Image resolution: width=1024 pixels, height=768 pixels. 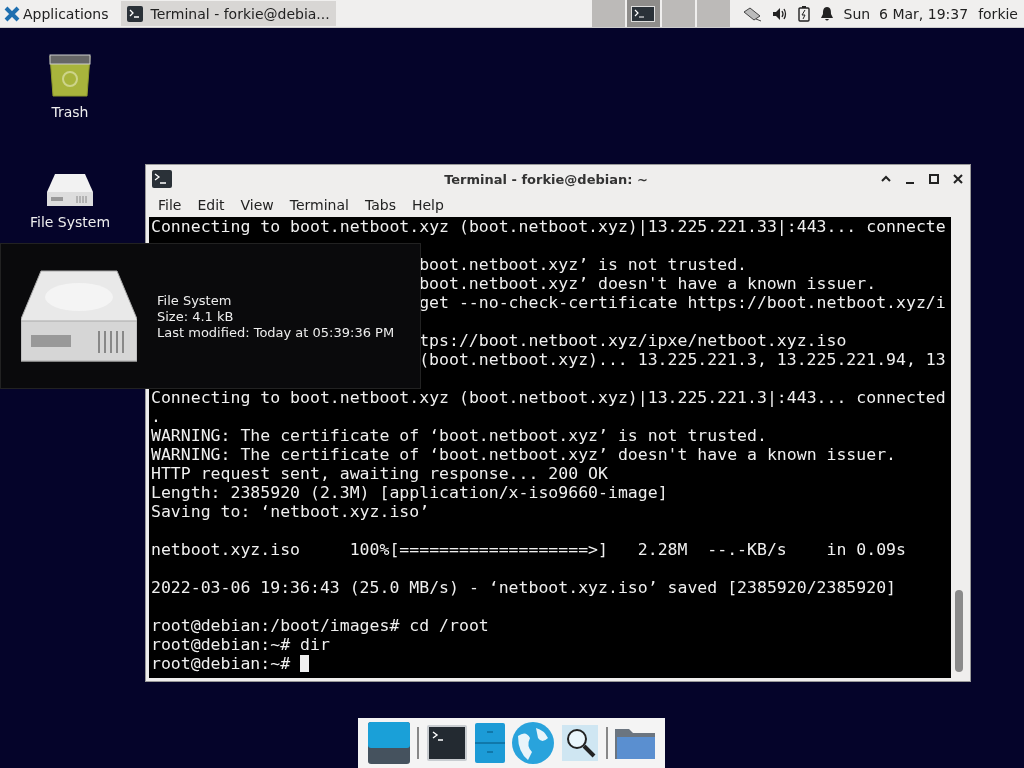 What do you see at coordinates (290, 511) in the screenshot?
I see `terminal-line: Saving to: ‘netboot.xyz.iso’` at bounding box center [290, 511].